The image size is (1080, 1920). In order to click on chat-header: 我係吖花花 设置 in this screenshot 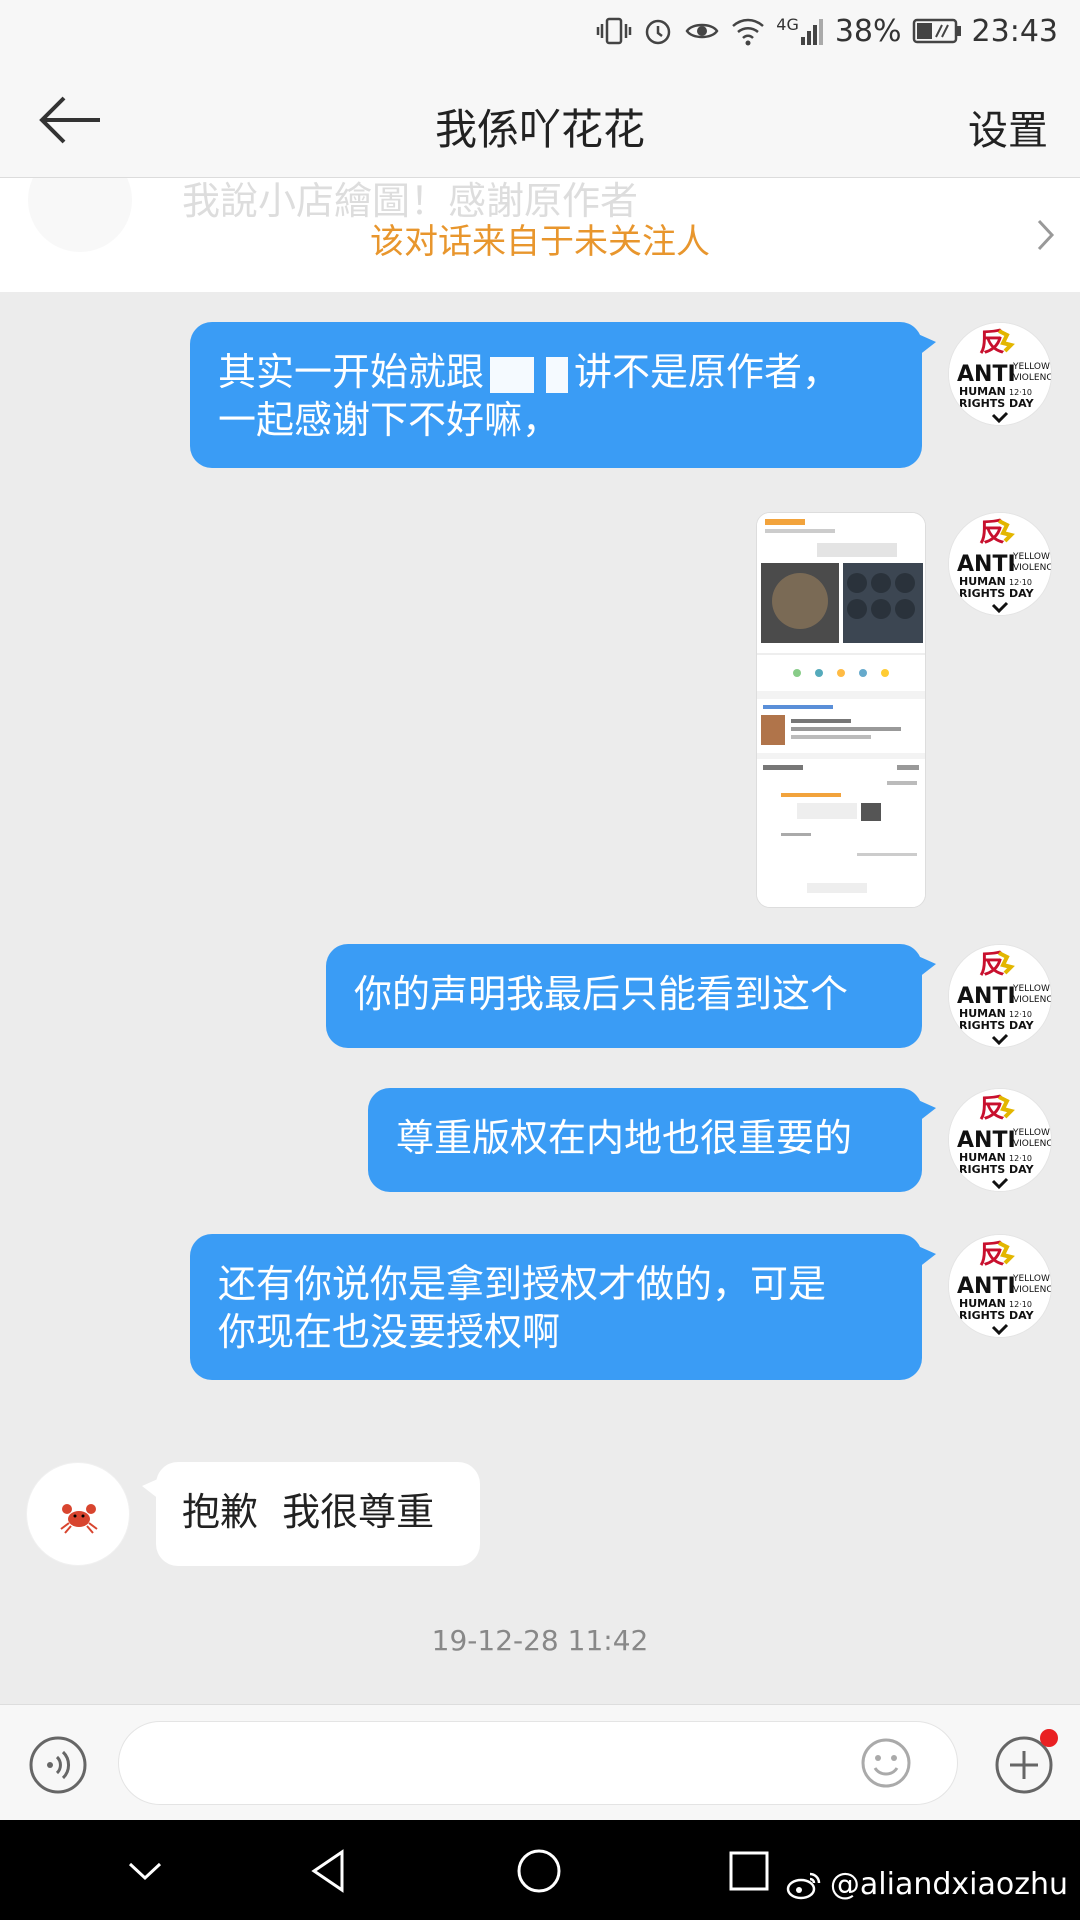, I will do `click(540, 120)`.